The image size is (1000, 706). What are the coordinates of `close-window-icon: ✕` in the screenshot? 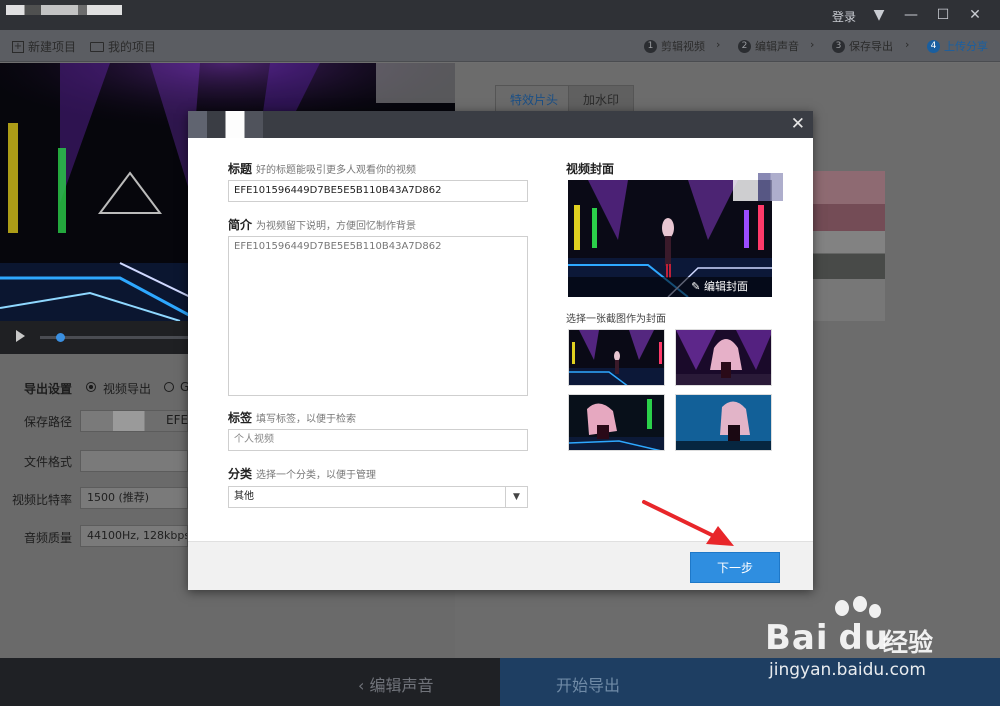 It's located at (975, 15).